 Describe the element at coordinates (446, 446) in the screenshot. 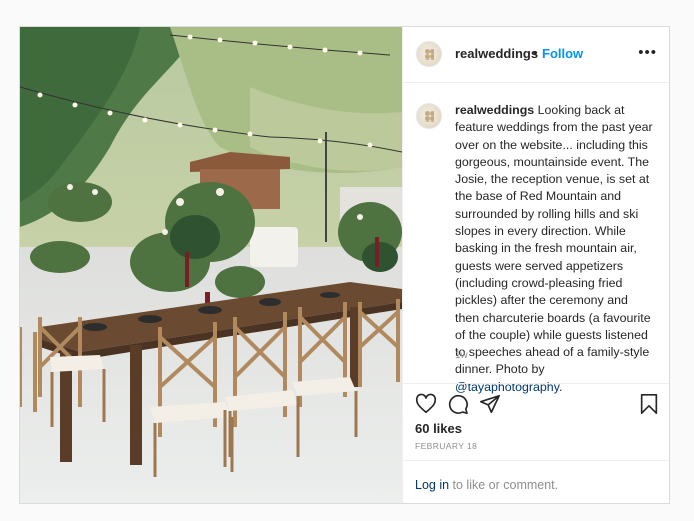

I see `post-date: FEBRUARY 18` at that location.